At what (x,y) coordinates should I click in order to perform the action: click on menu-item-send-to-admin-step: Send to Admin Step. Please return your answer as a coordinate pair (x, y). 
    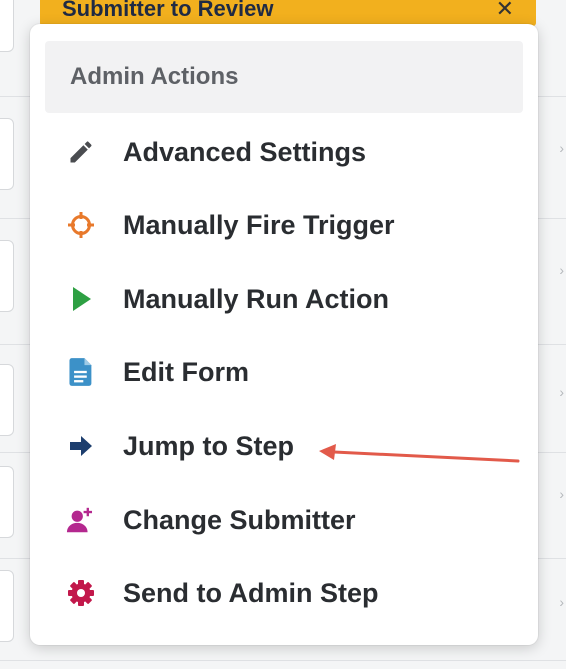
    Looking at the image, I should click on (222, 593).